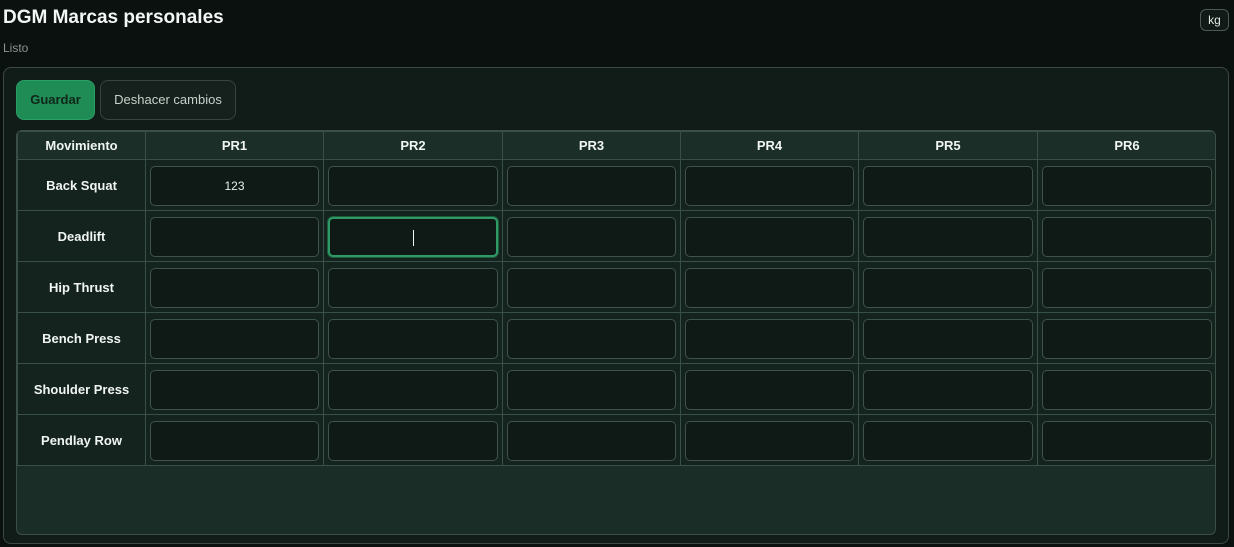 The width and height of the screenshot is (1234, 547). I want to click on unit-toggle: kg, so click(1214, 20).